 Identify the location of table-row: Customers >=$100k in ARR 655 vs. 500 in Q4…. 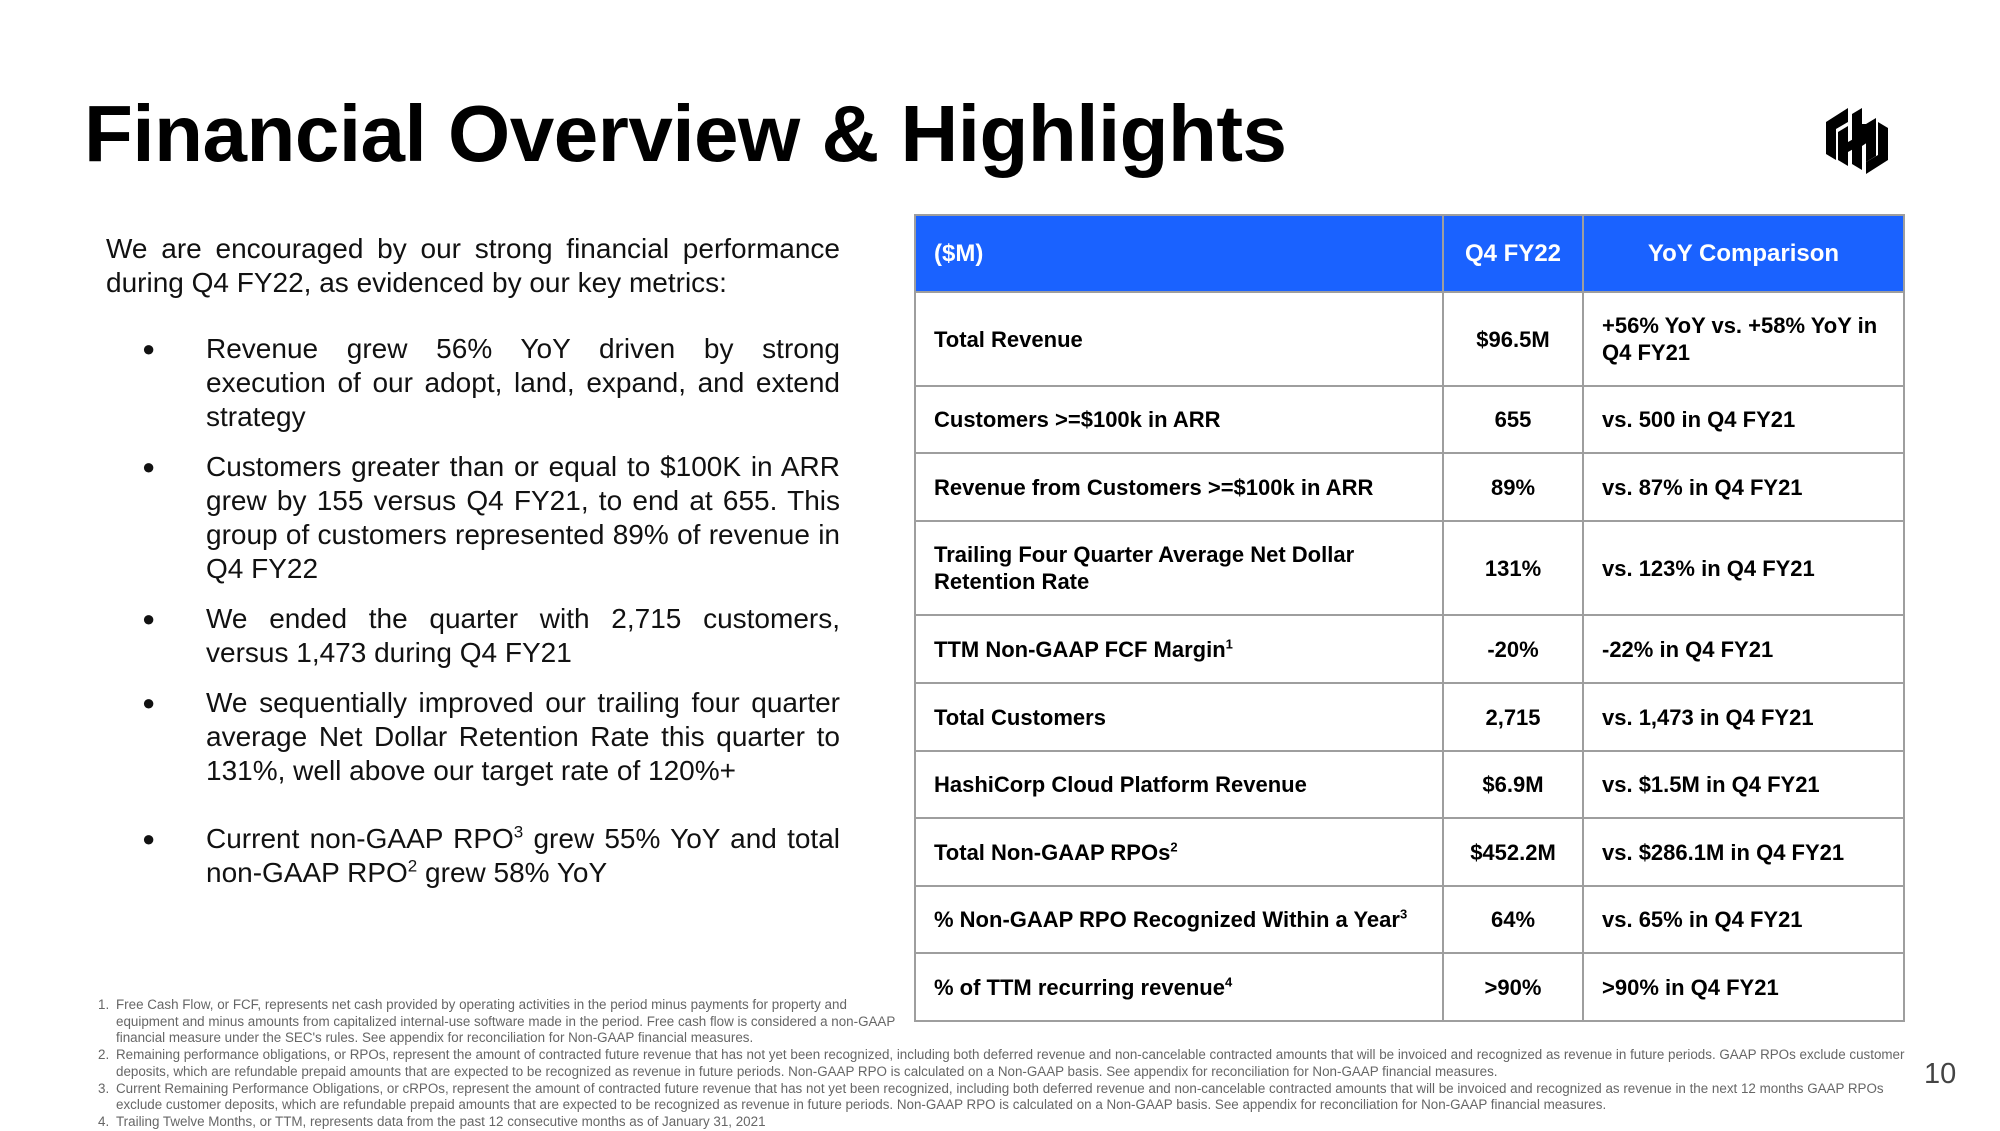
(1409, 419).